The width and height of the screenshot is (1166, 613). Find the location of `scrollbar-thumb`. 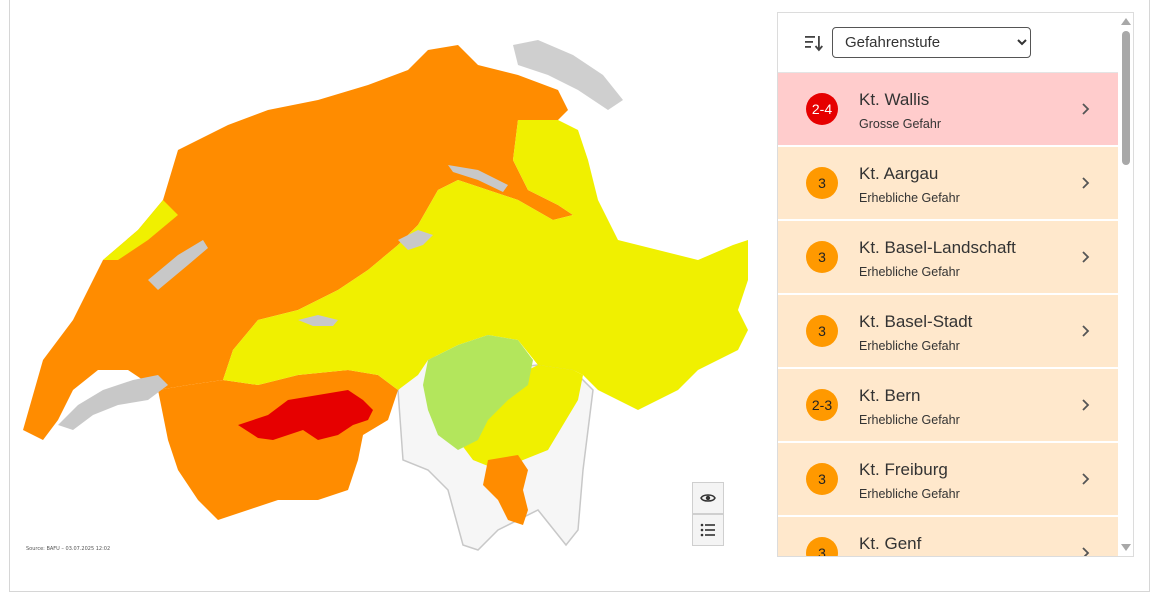

scrollbar-thumb is located at coordinates (1126, 98).